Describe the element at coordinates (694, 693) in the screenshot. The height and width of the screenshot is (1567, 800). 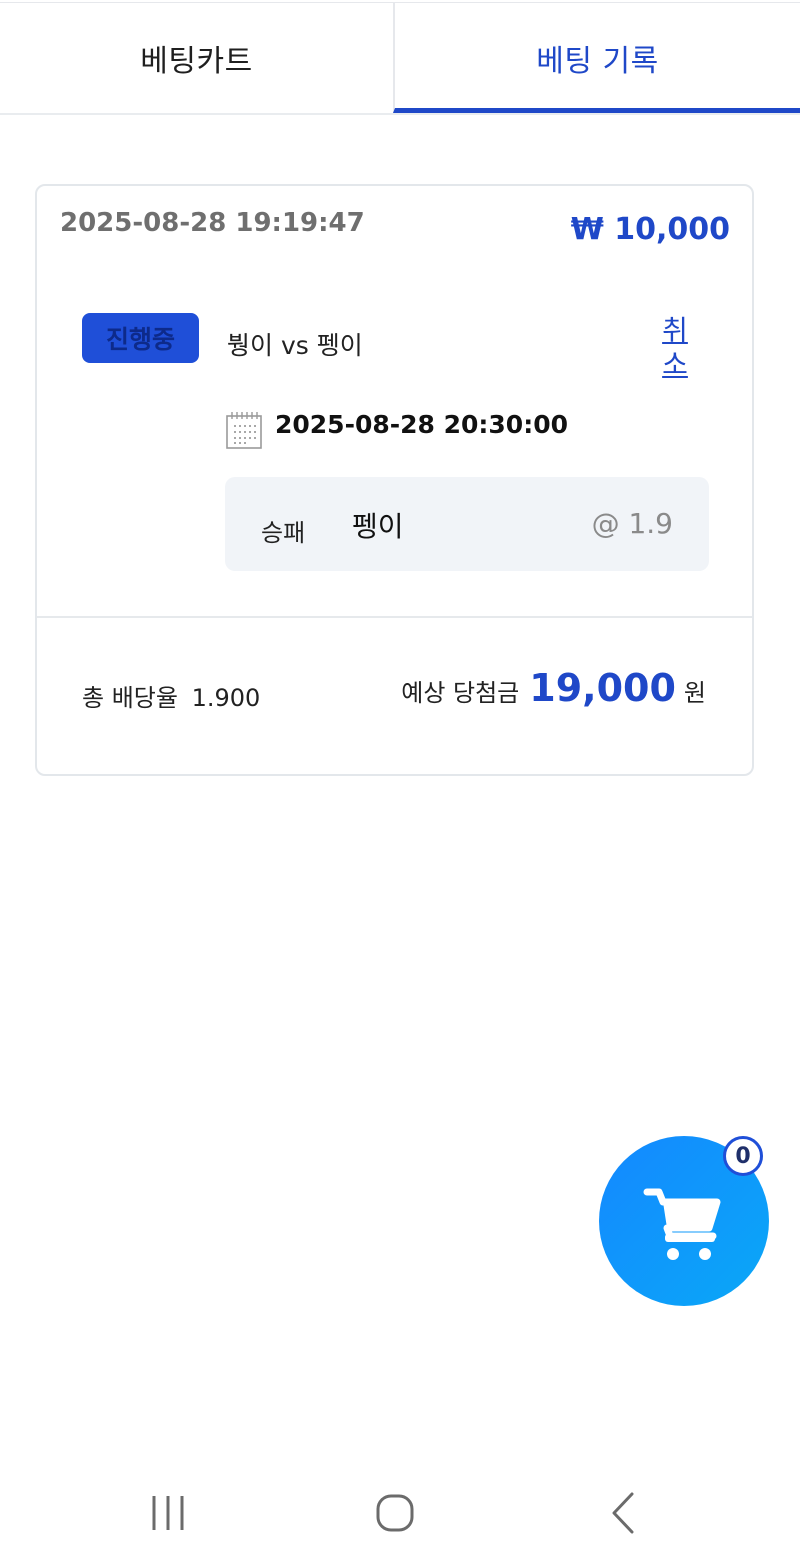
I see `currency-unit: 원` at that location.